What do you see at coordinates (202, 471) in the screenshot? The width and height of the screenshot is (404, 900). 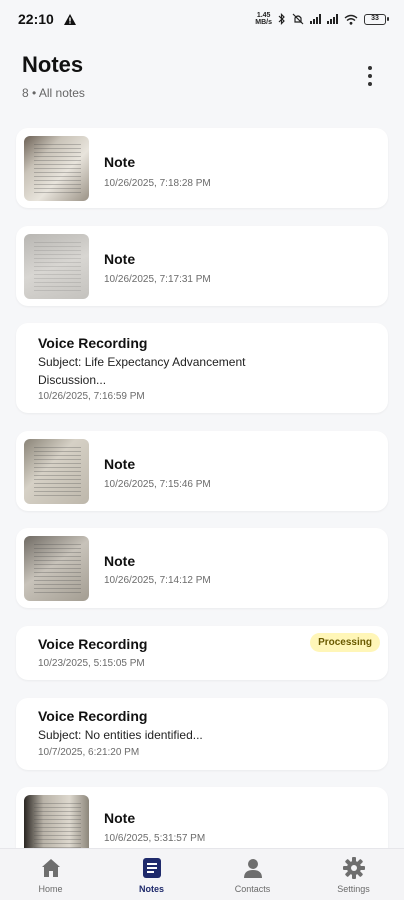 I see `note-card: Note 10/26/2025, 7:15:46 PM` at bounding box center [202, 471].